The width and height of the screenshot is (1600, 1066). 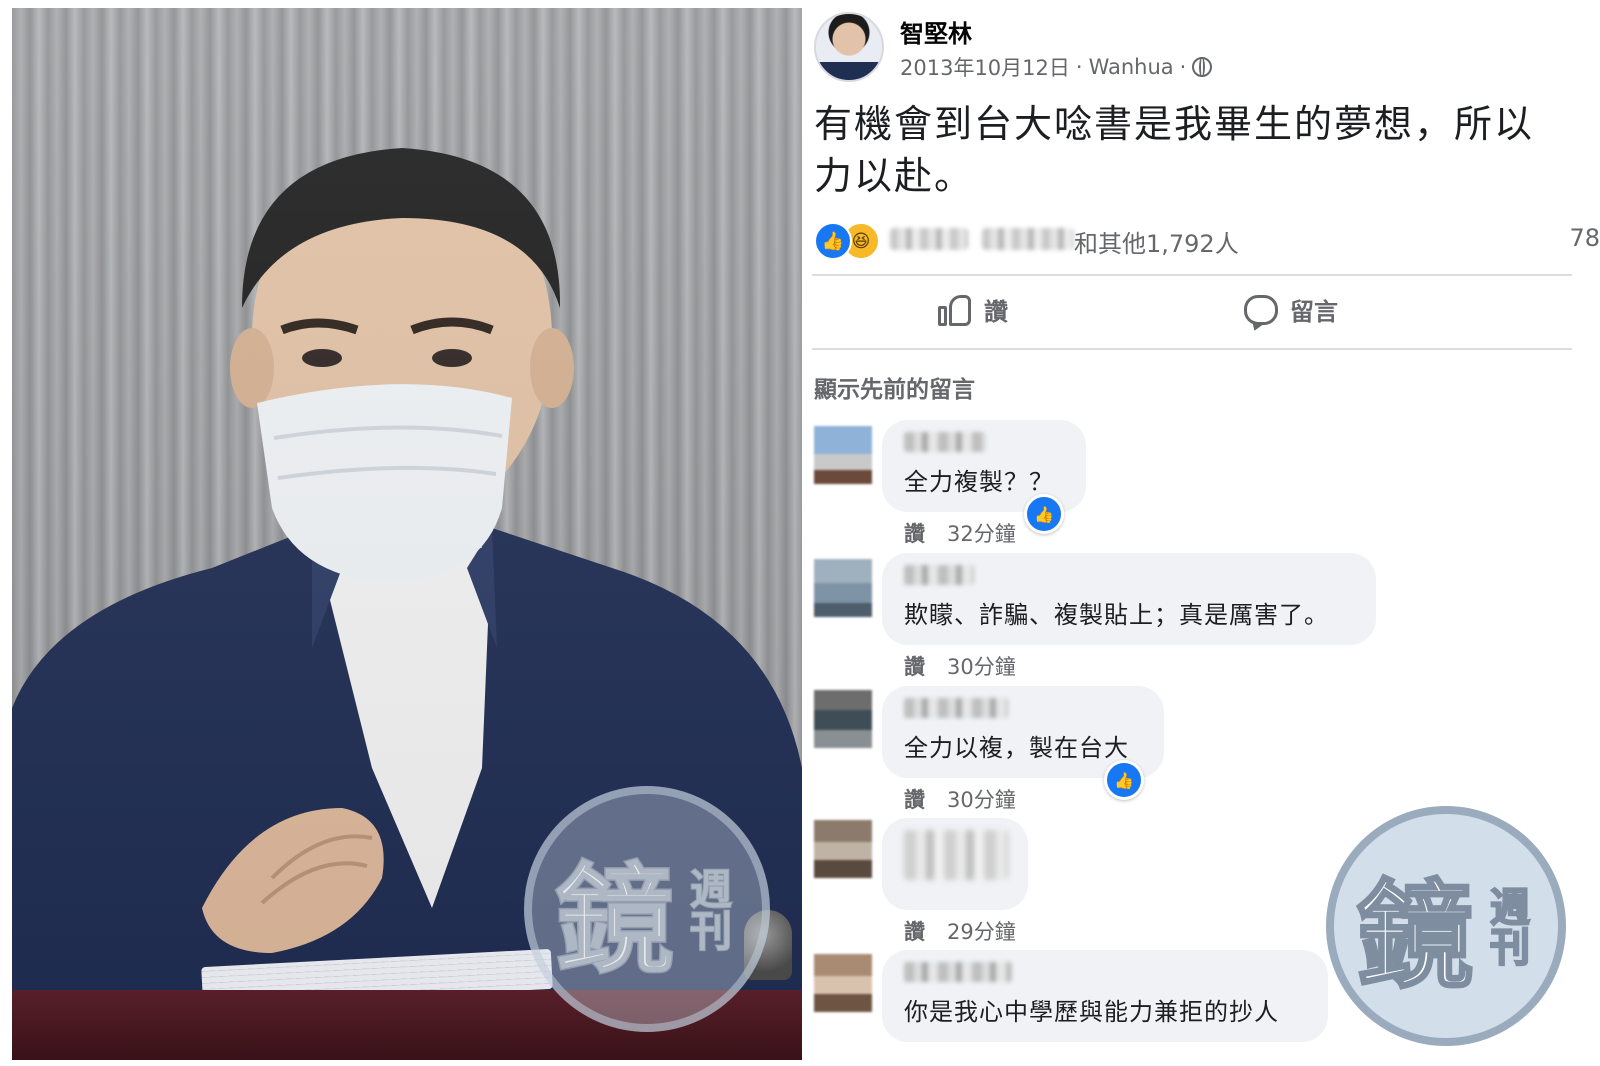 I want to click on comment-count: 78, so click(x=1584, y=238).